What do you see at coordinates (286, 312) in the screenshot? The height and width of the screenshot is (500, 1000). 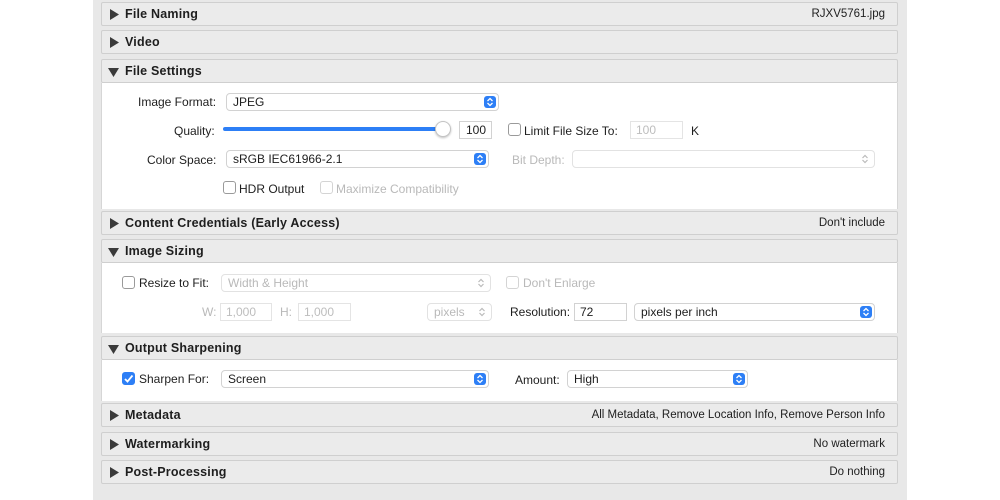 I see `height-label: H:` at bounding box center [286, 312].